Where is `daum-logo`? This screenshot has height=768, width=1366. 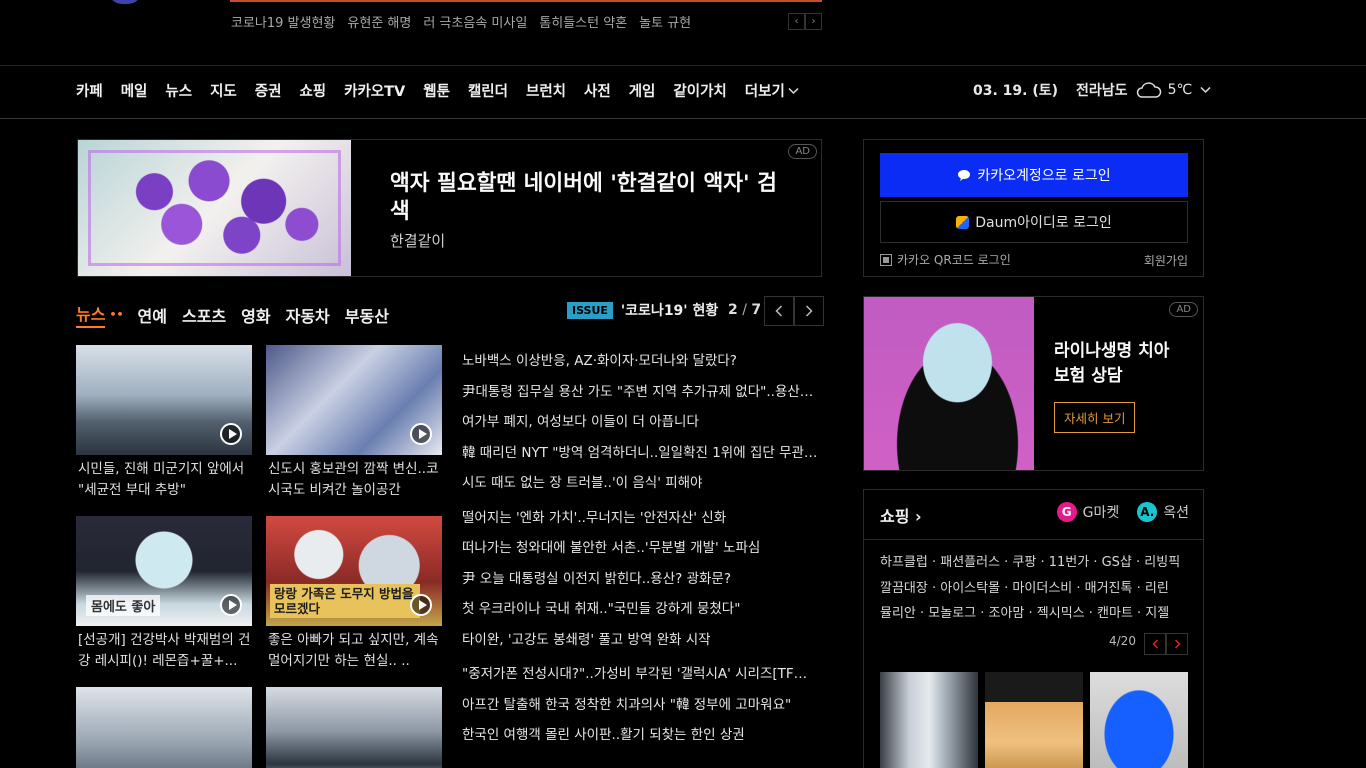
daum-logo is located at coordinates (125, 2).